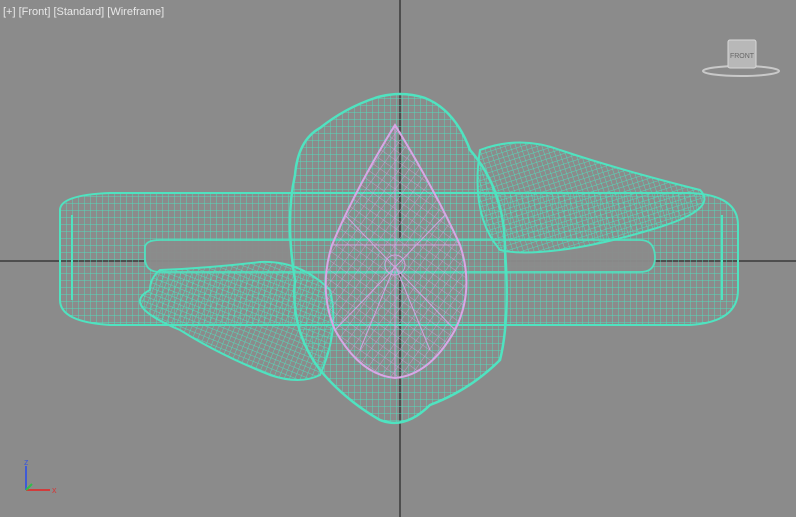 This screenshot has width=796, height=517. I want to click on viewcube: FRONT, so click(741, 59).